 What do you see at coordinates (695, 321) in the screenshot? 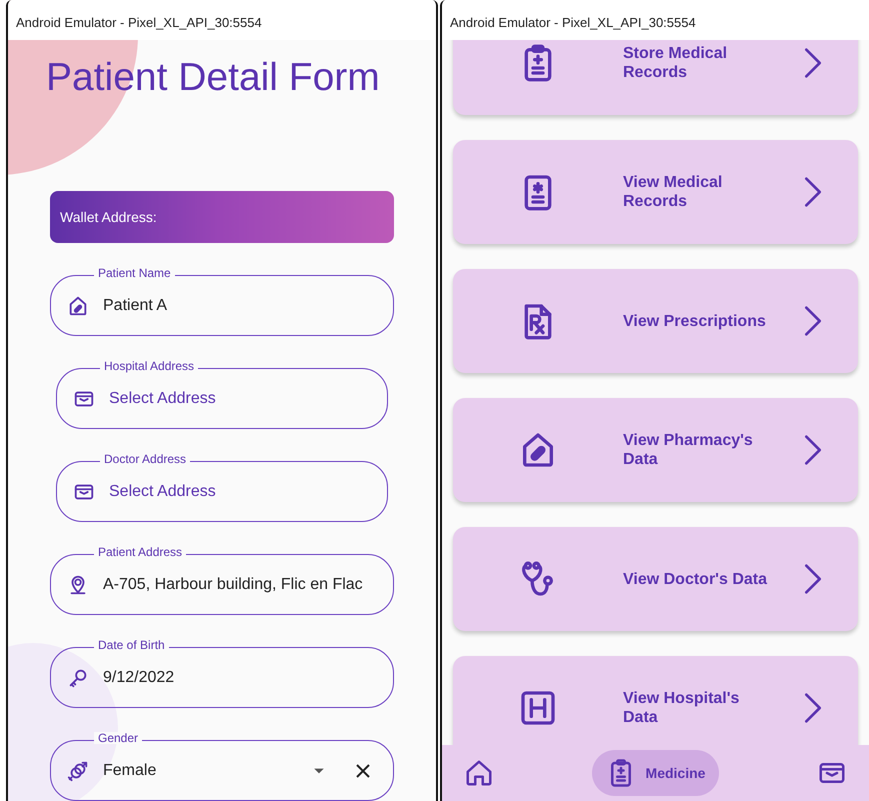
I see `card-label: View Prescriptions` at bounding box center [695, 321].